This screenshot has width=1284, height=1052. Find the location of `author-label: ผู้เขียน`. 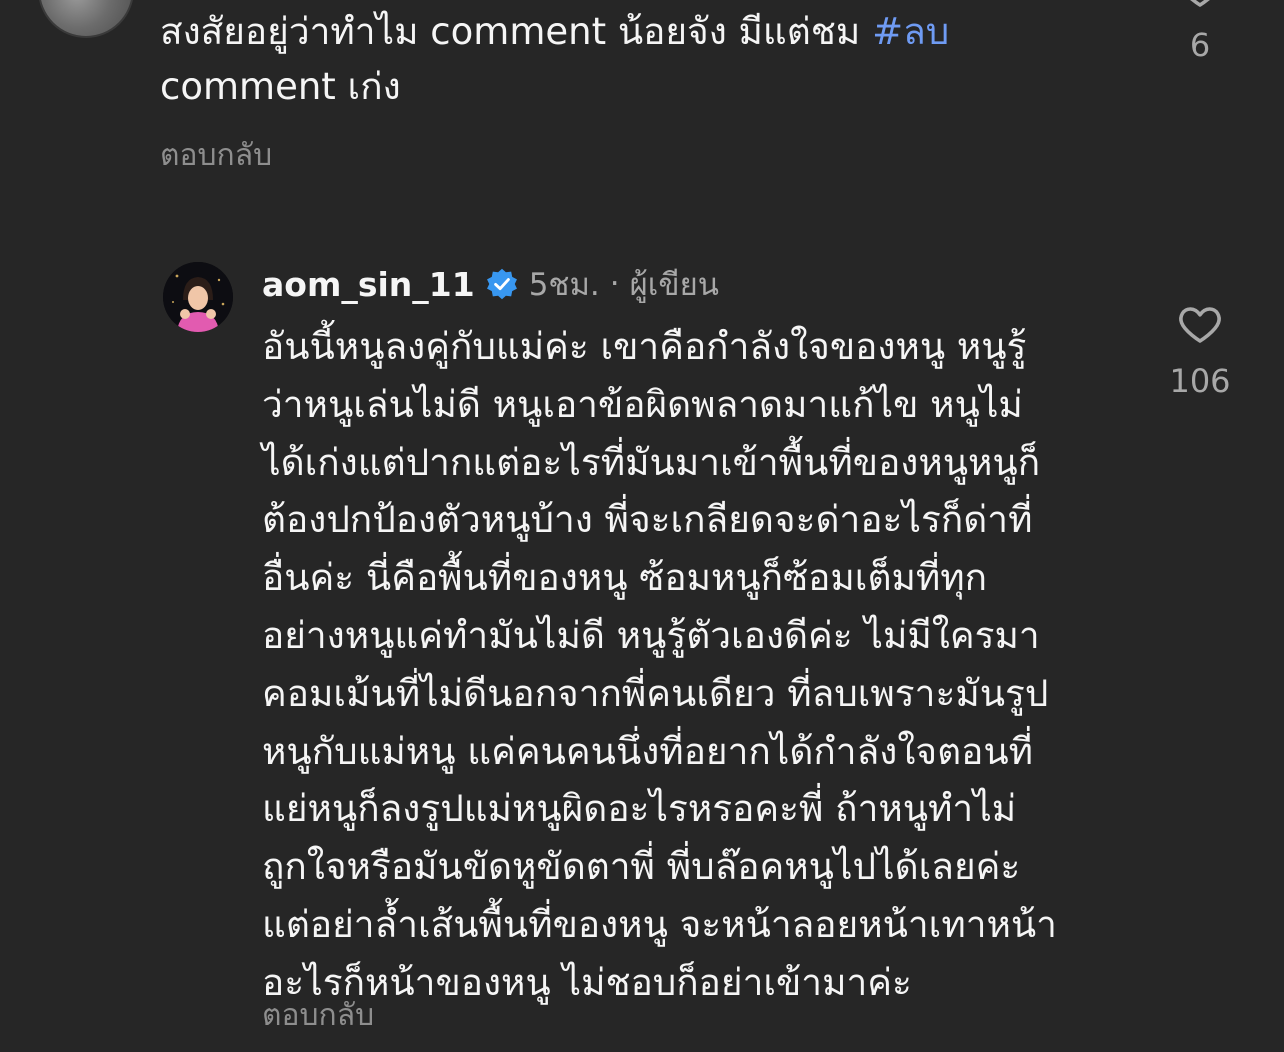

author-label: ผู้เขียน is located at coordinates (674, 285).